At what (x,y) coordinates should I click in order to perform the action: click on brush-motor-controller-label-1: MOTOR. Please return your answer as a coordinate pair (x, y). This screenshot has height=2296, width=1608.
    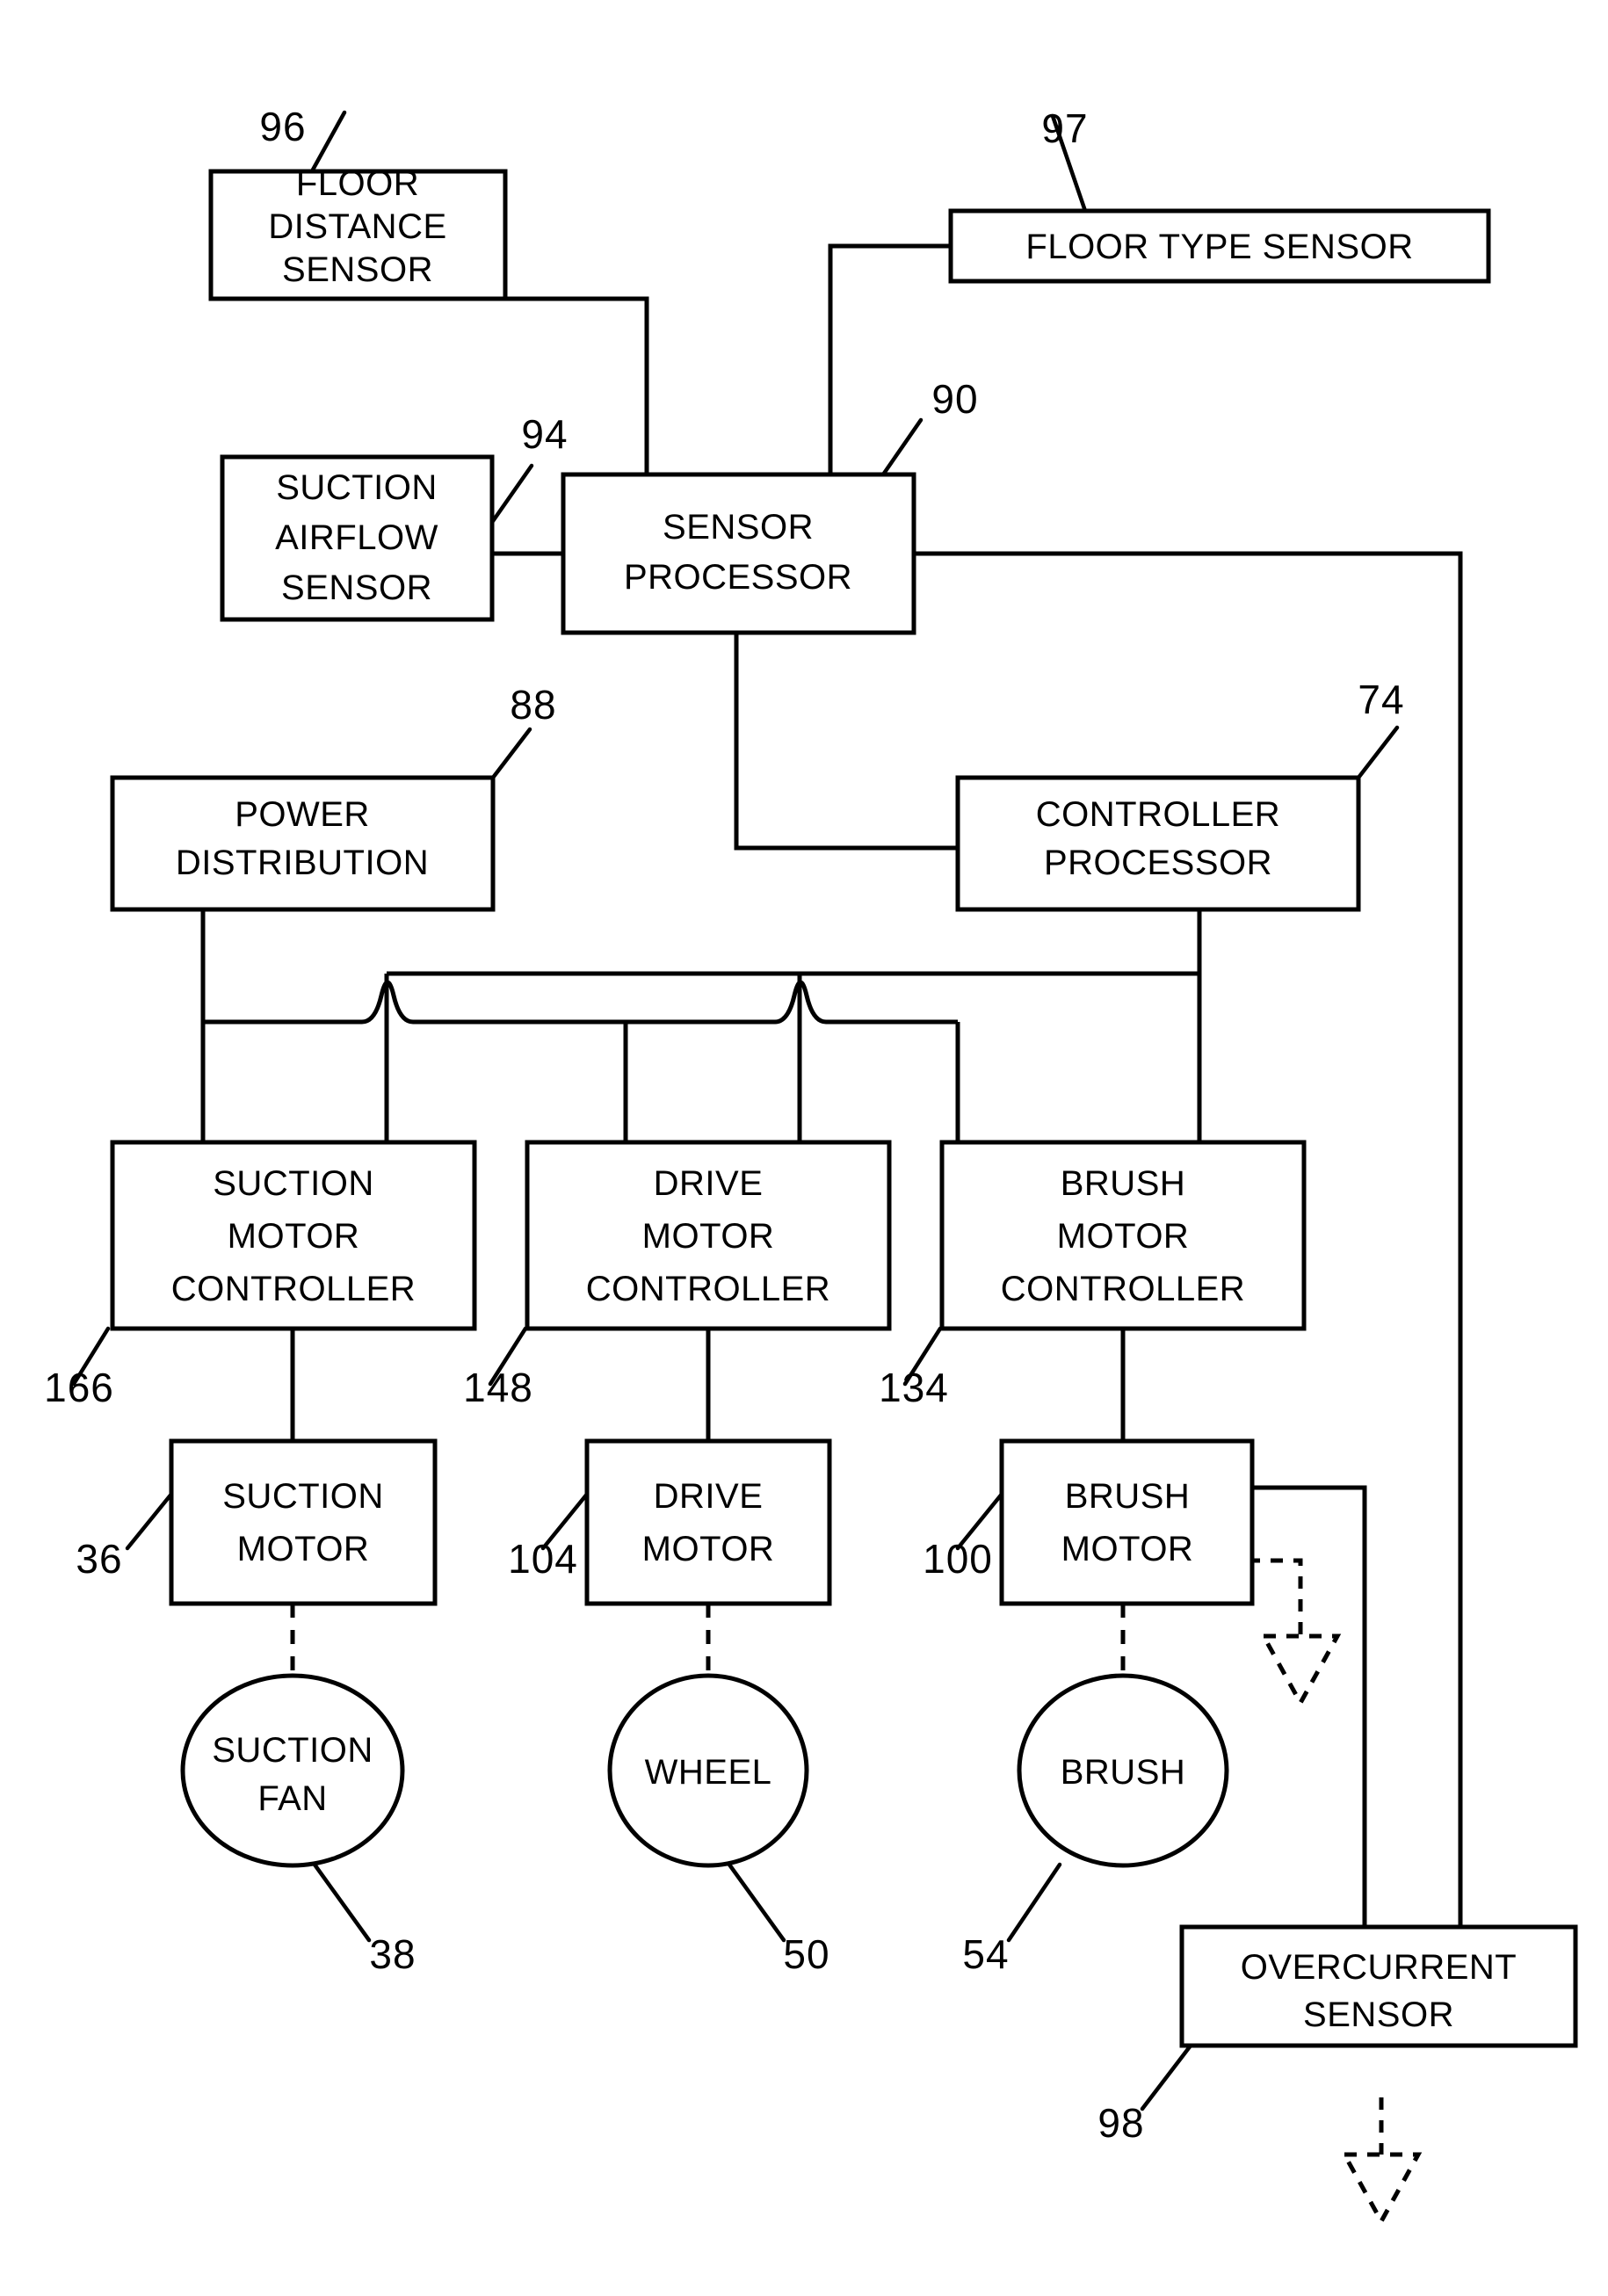
    Looking at the image, I should click on (1123, 1236).